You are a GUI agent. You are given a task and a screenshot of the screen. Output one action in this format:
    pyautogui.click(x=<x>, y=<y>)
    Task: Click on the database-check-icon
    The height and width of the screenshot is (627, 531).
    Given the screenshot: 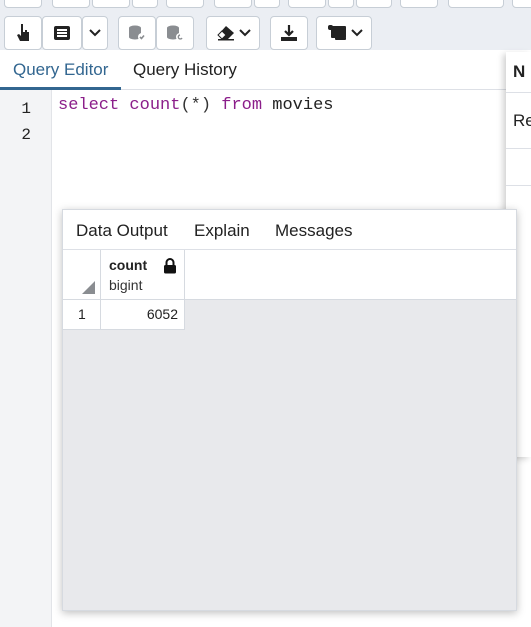 What is the action you would take?
    pyautogui.click(x=137, y=33)
    